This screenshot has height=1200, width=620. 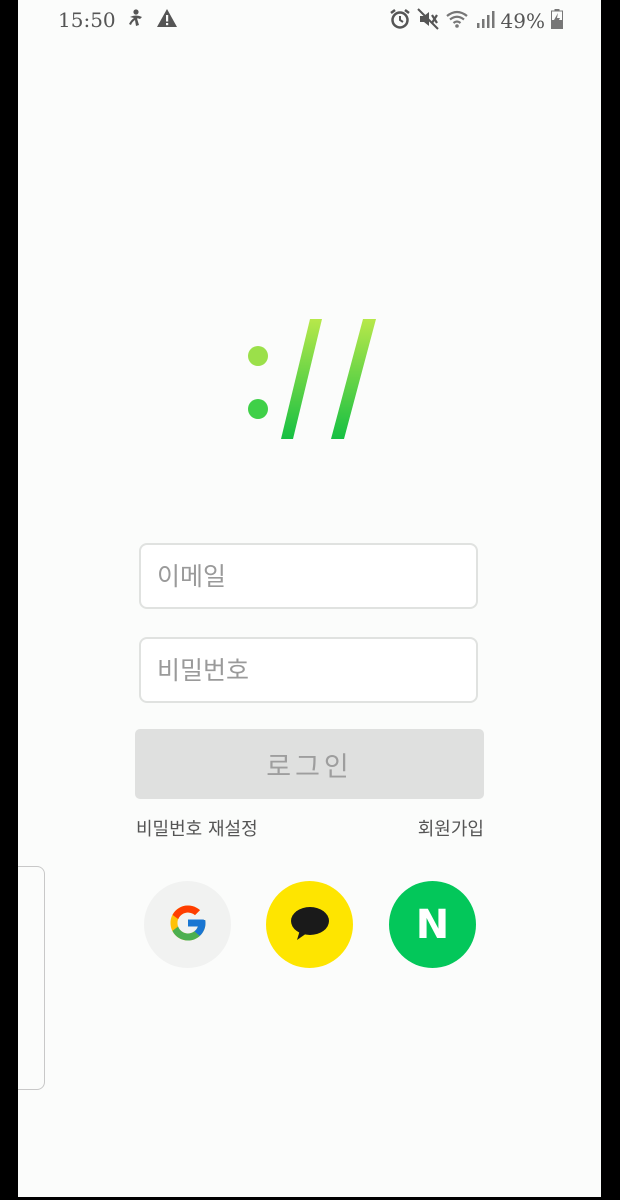 I want to click on password-field, so click(x=308, y=670).